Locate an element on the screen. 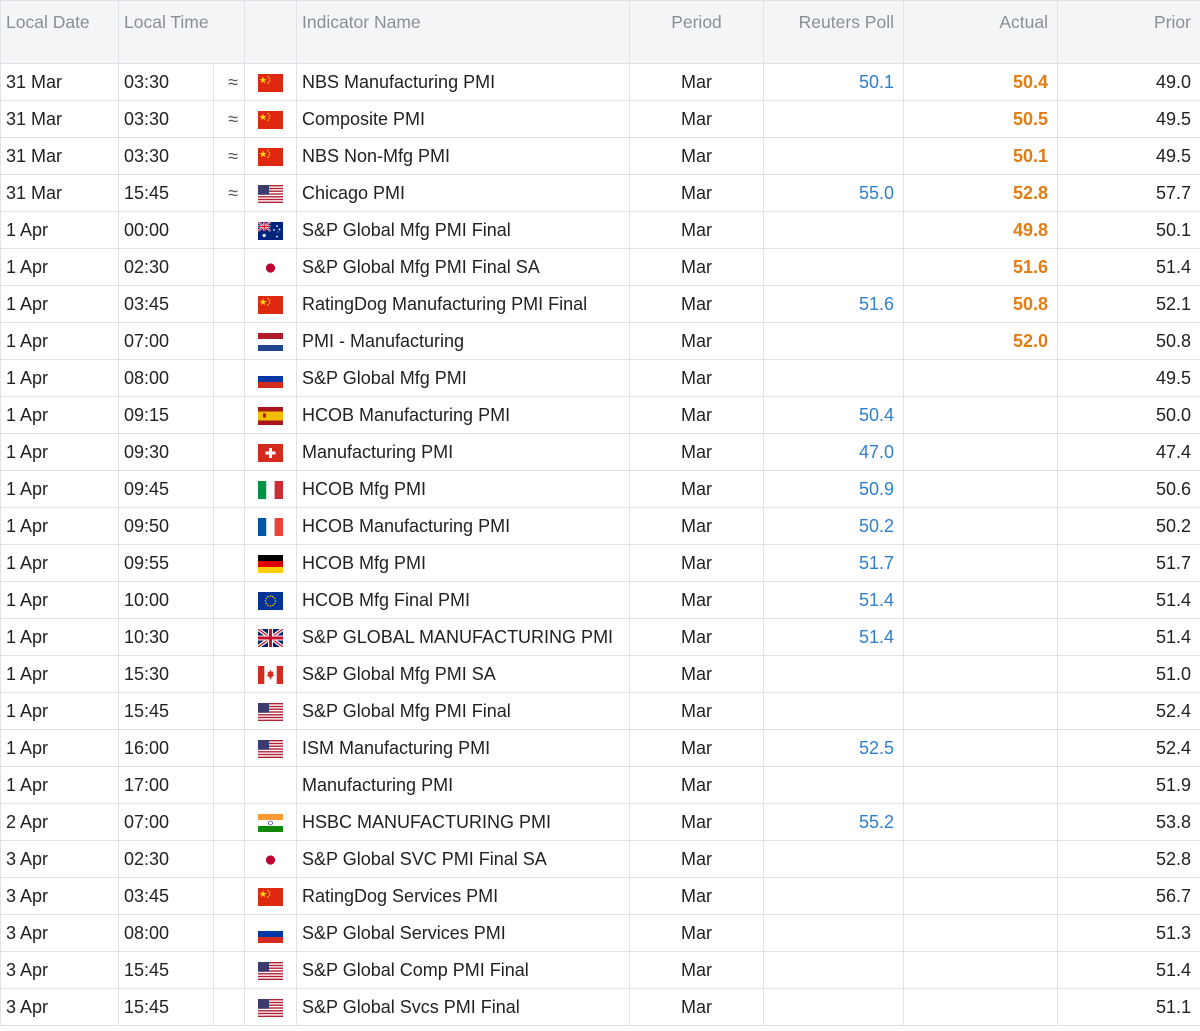 The image size is (1200, 1031). row-indicator-name: NBS Non-Mfg PMI is located at coordinates (463, 156).